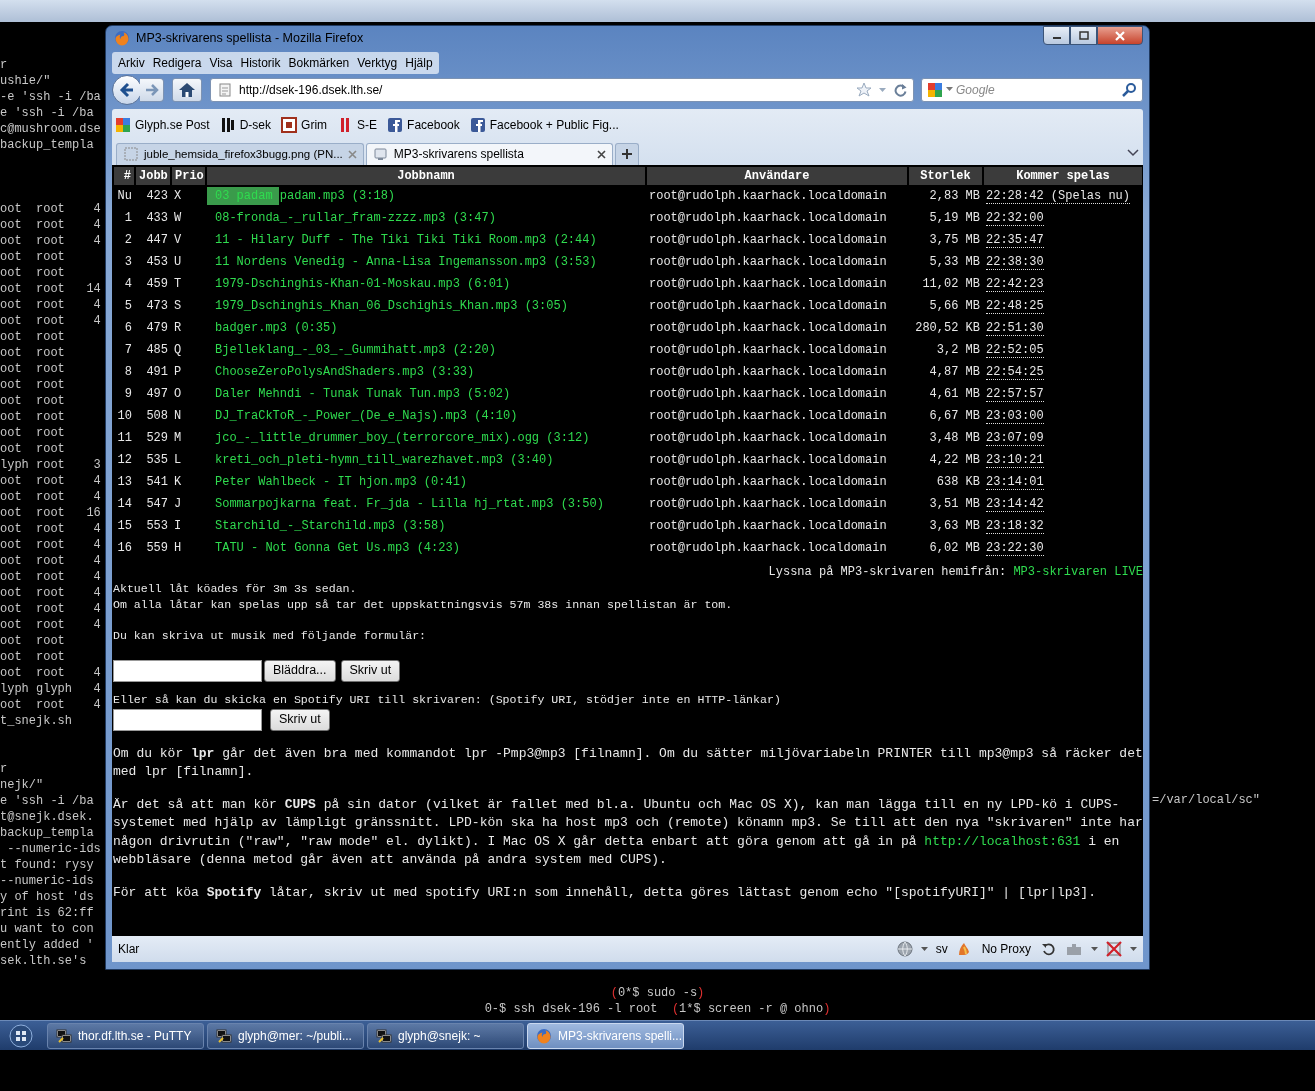  Describe the element at coordinates (178, 218) in the screenshot. I see `table-cell-text: W` at that location.